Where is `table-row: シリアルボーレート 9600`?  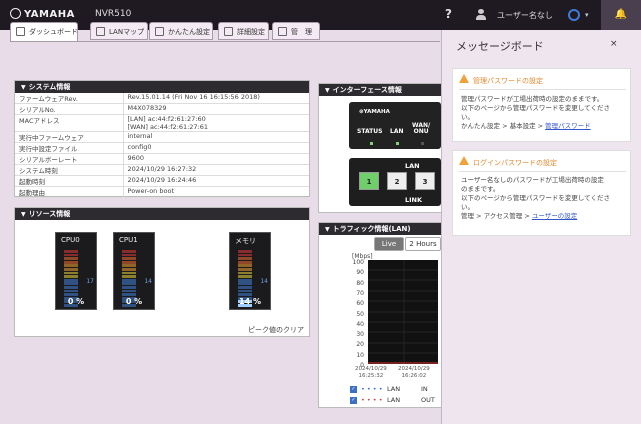
table-row: シリアルボーレート 9600 is located at coordinates (162, 159).